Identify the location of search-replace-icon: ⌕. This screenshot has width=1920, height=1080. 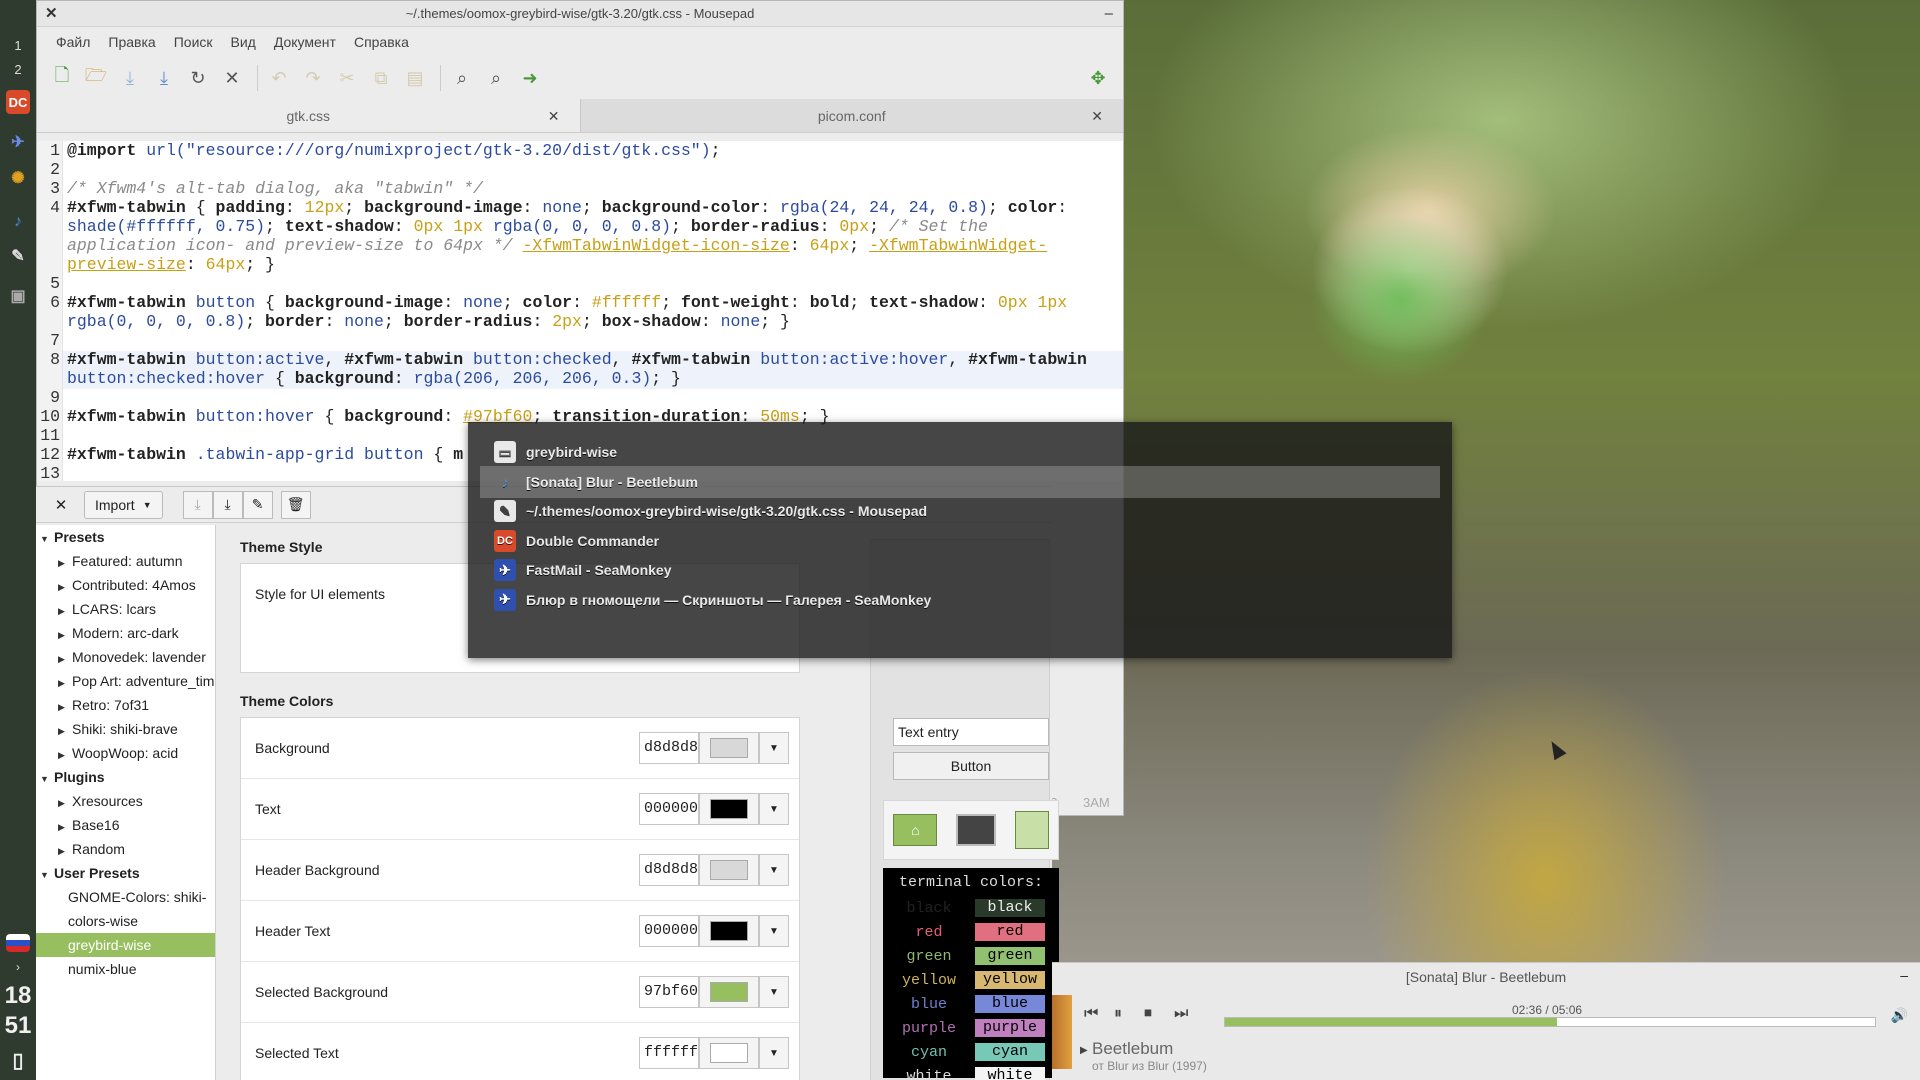
(496, 78).